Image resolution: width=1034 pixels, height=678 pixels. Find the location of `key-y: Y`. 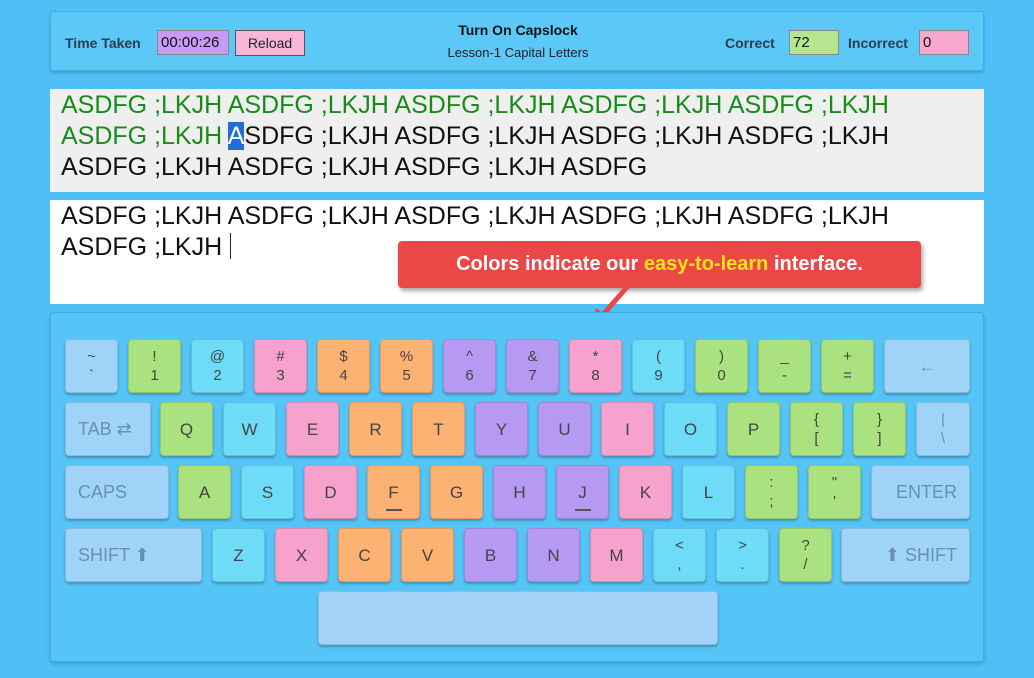

key-y: Y is located at coordinates (501, 429).